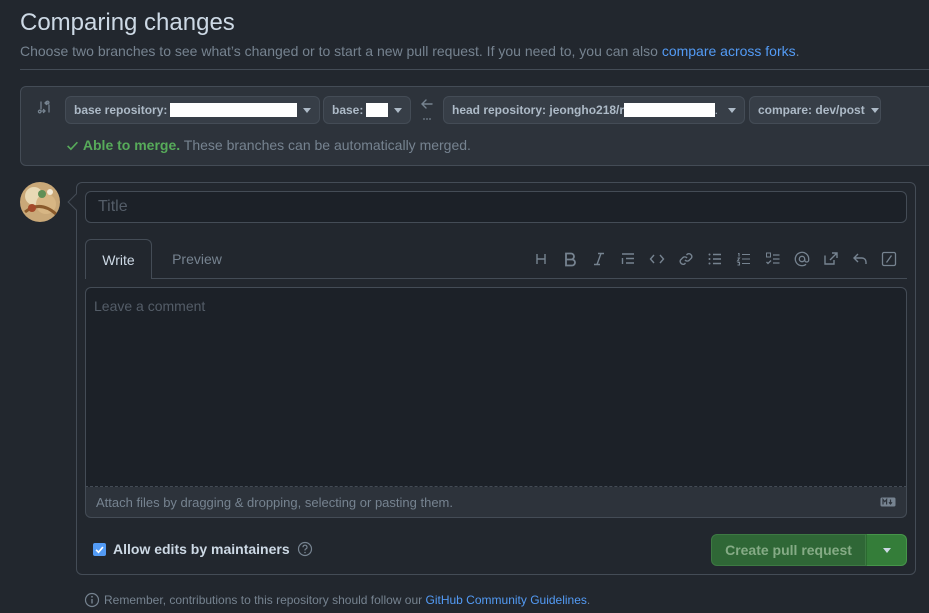 The height and width of the screenshot is (613, 929). Describe the element at coordinates (788, 550) in the screenshot. I see `create-pull-request-button: Create pull request` at that location.